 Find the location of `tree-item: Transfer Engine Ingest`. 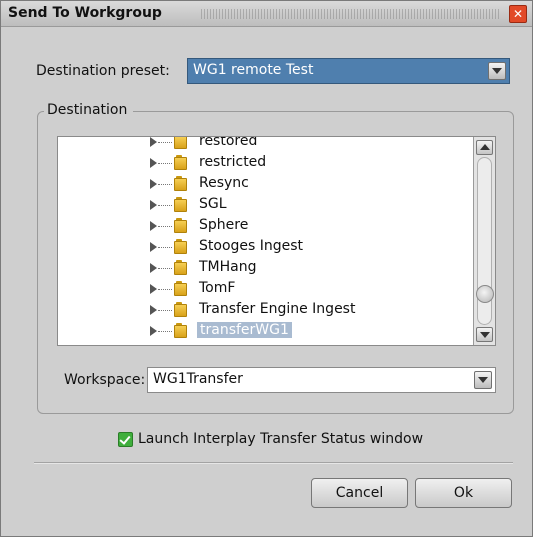

tree-item: Transfer Engine Ingest is located at coordinates (263, 310).